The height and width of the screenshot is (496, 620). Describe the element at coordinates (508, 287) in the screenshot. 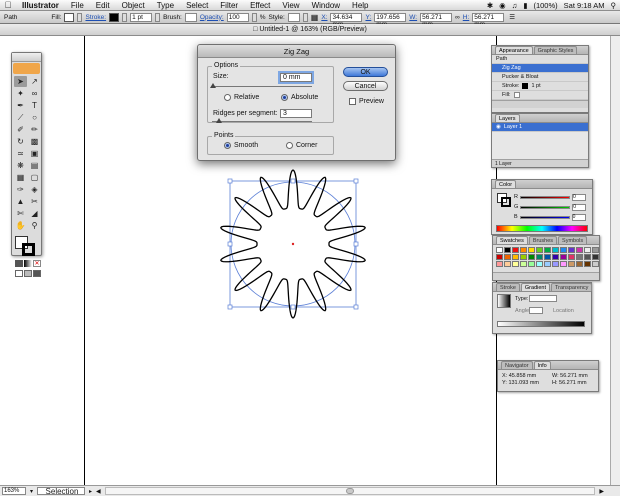

I see `tab-stroke: Stroke` at that location.